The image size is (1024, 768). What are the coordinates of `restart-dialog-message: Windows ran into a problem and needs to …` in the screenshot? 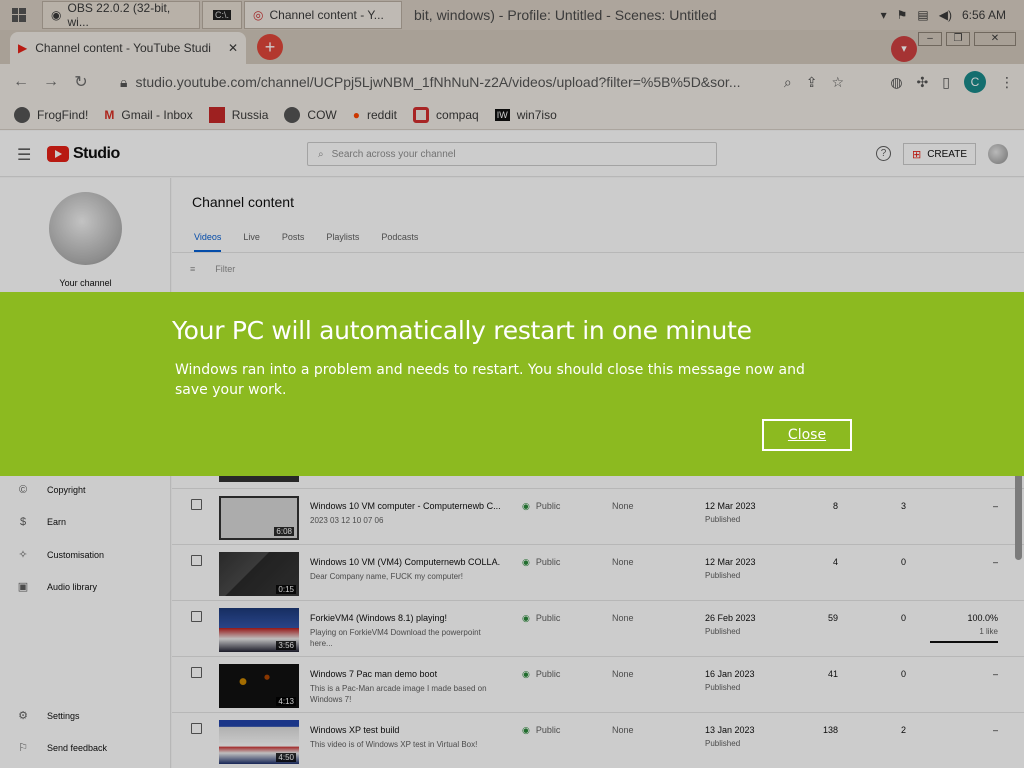 It's located at (490, 380).